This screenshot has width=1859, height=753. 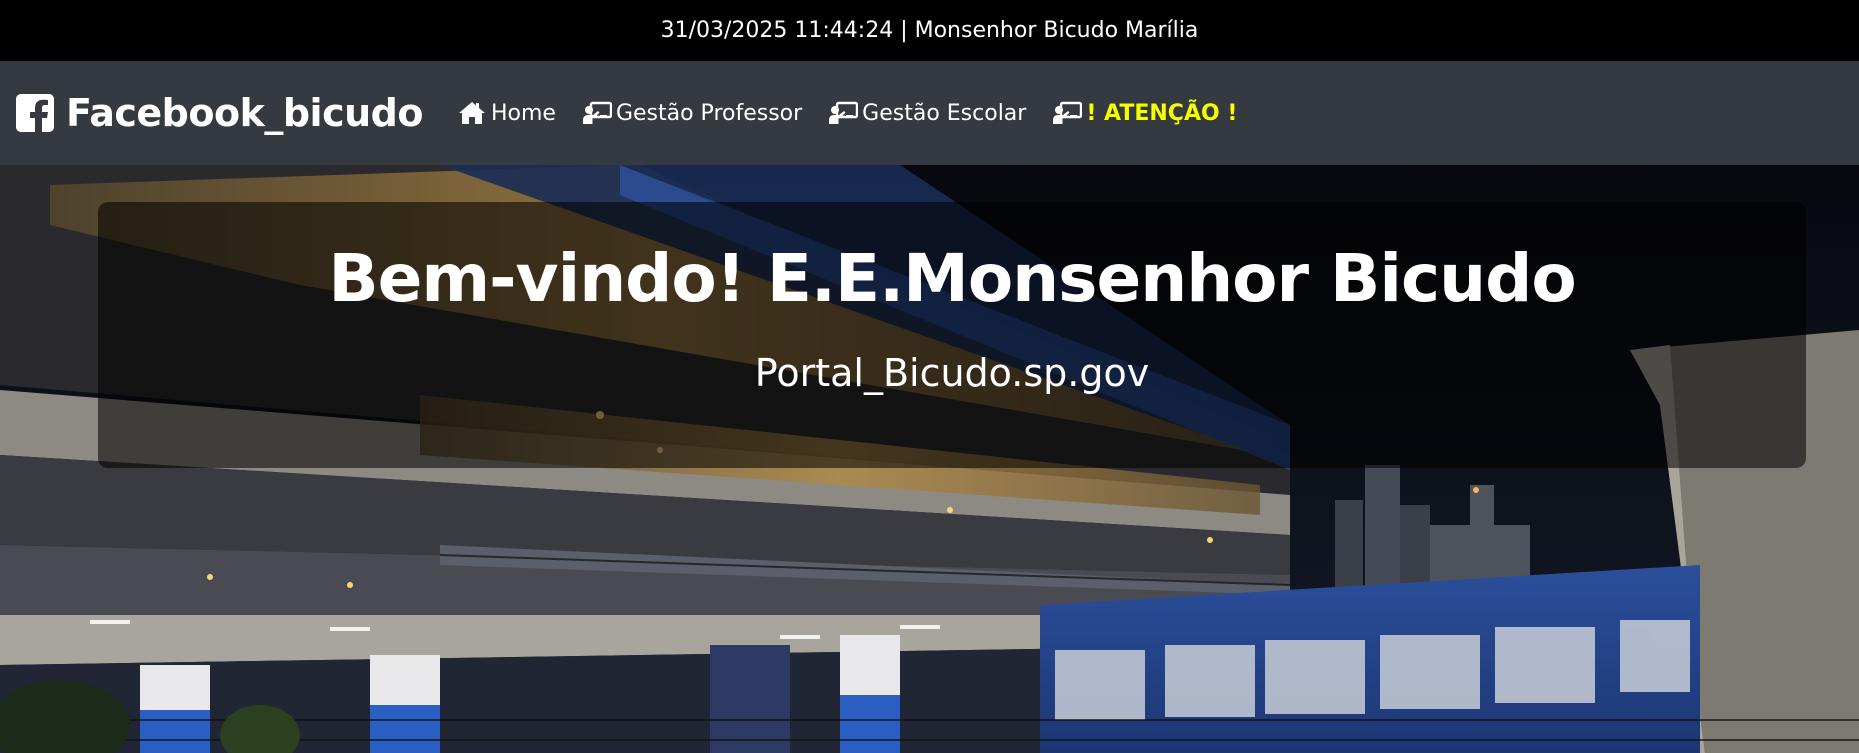 I want to click on nav-link-atencao-label: ! ATENÇÃO !, so click(x=1162, y=113).